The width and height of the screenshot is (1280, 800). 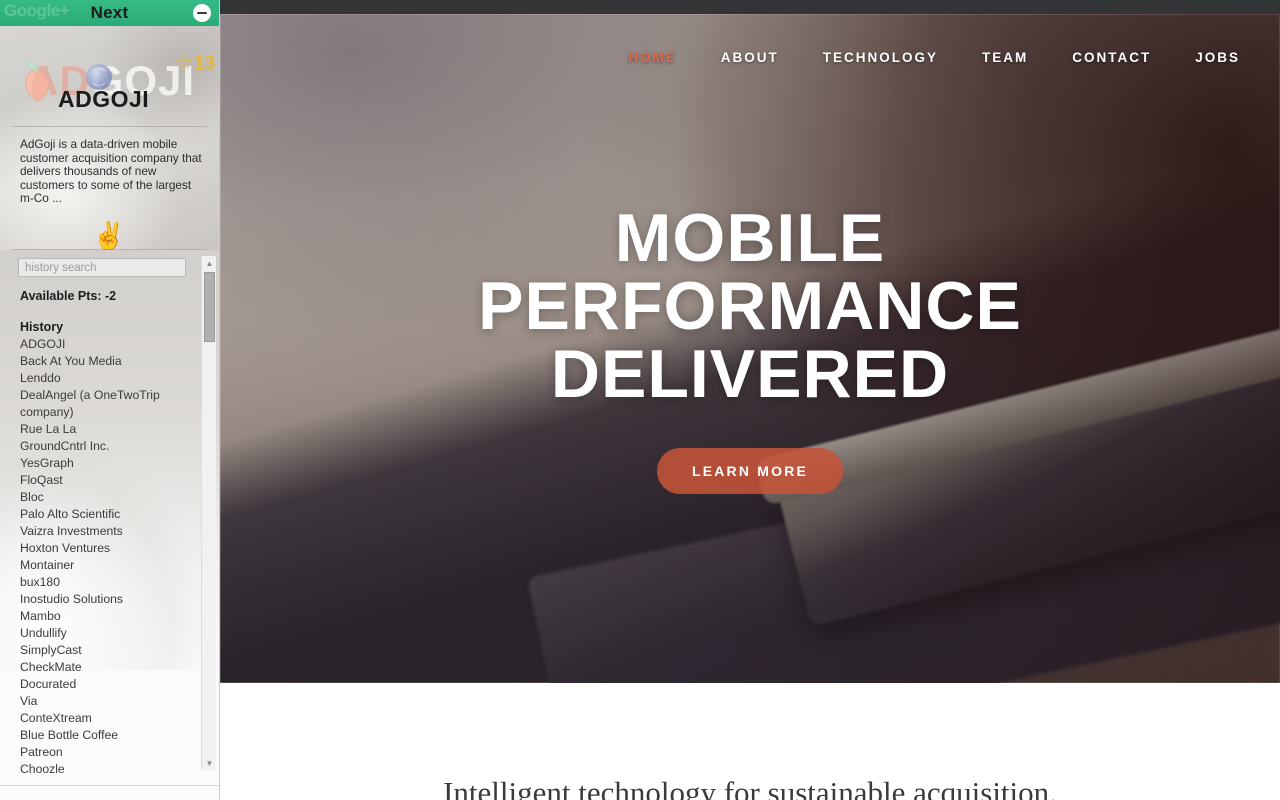 I want to click on history-list-item: Bloc, so click(x=108, y=497).